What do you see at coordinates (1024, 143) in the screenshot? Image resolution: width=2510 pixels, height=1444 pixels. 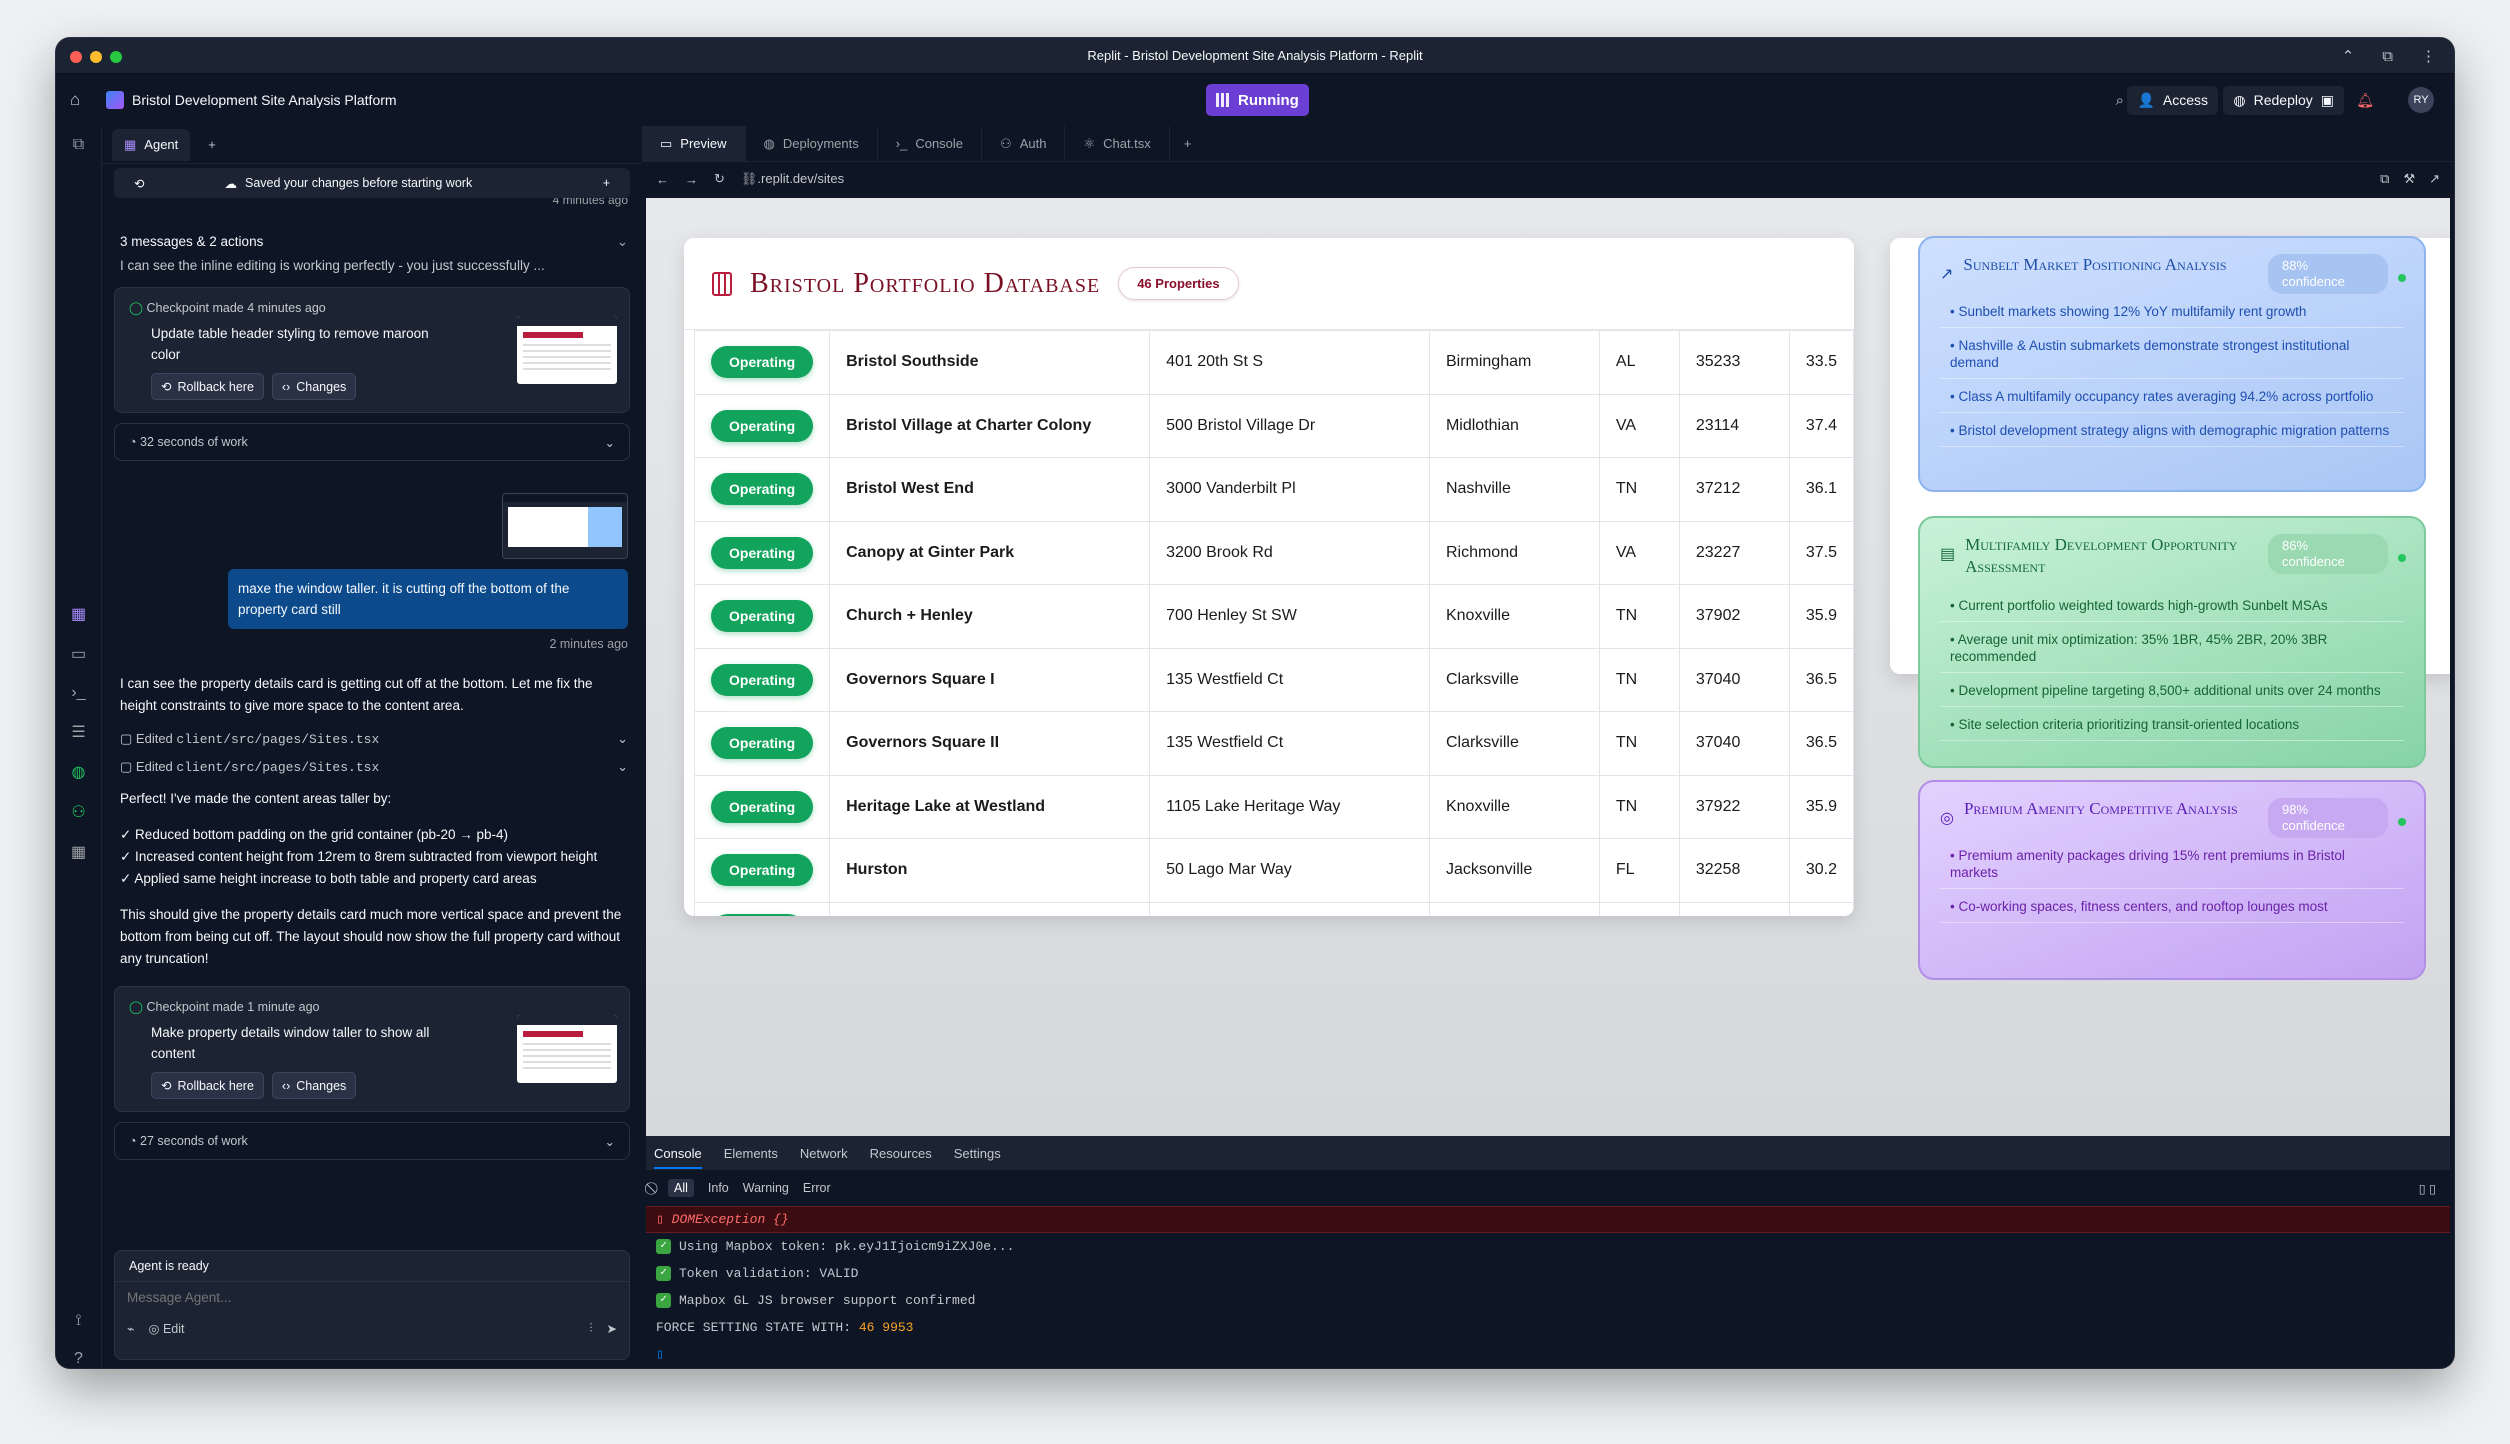 I see `tab-auth: ⚇ Auth` at bounding box center [1024, 143].